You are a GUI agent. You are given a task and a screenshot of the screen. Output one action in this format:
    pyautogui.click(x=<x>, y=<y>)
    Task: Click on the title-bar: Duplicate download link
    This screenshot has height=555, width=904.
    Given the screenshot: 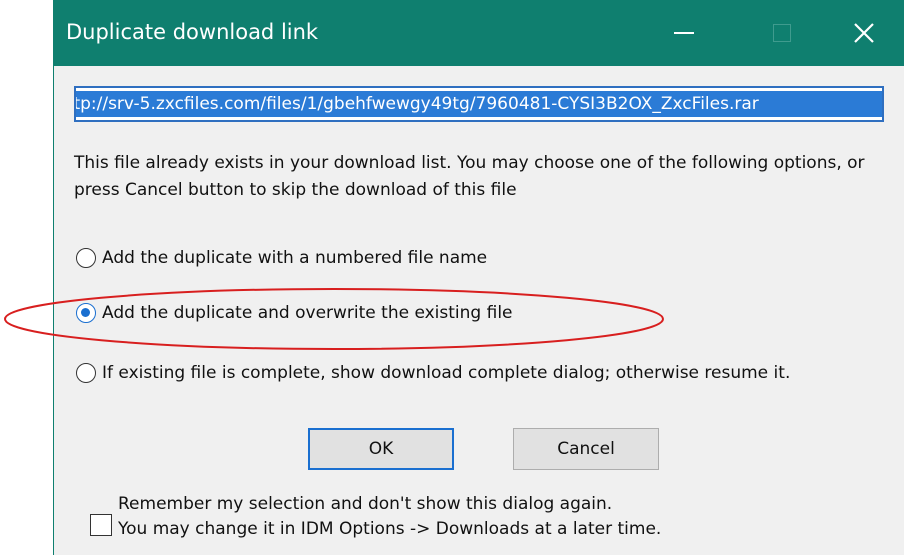 What is the action you would take?
    pyautogui.click(x=479, y=33)
    